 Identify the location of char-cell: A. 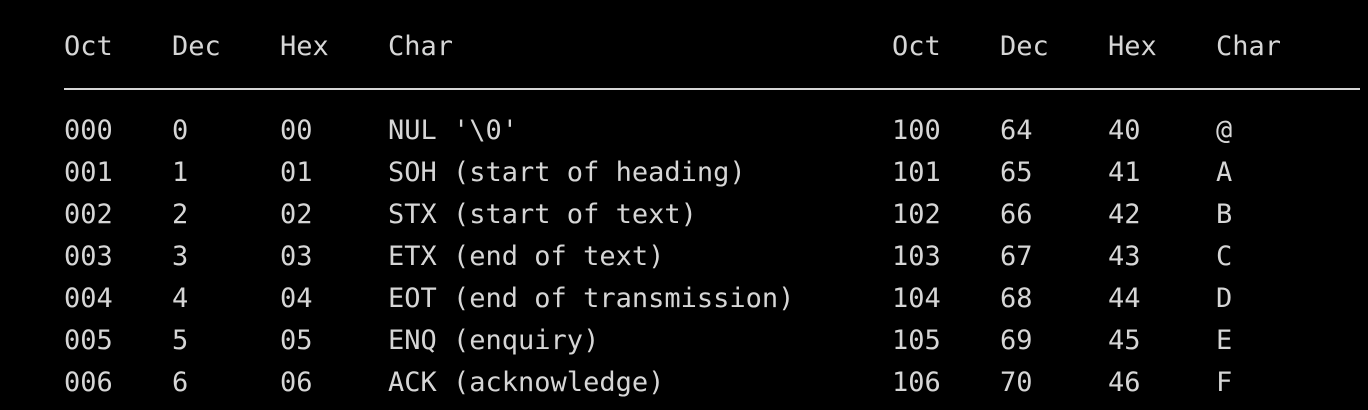
(1224, 172).